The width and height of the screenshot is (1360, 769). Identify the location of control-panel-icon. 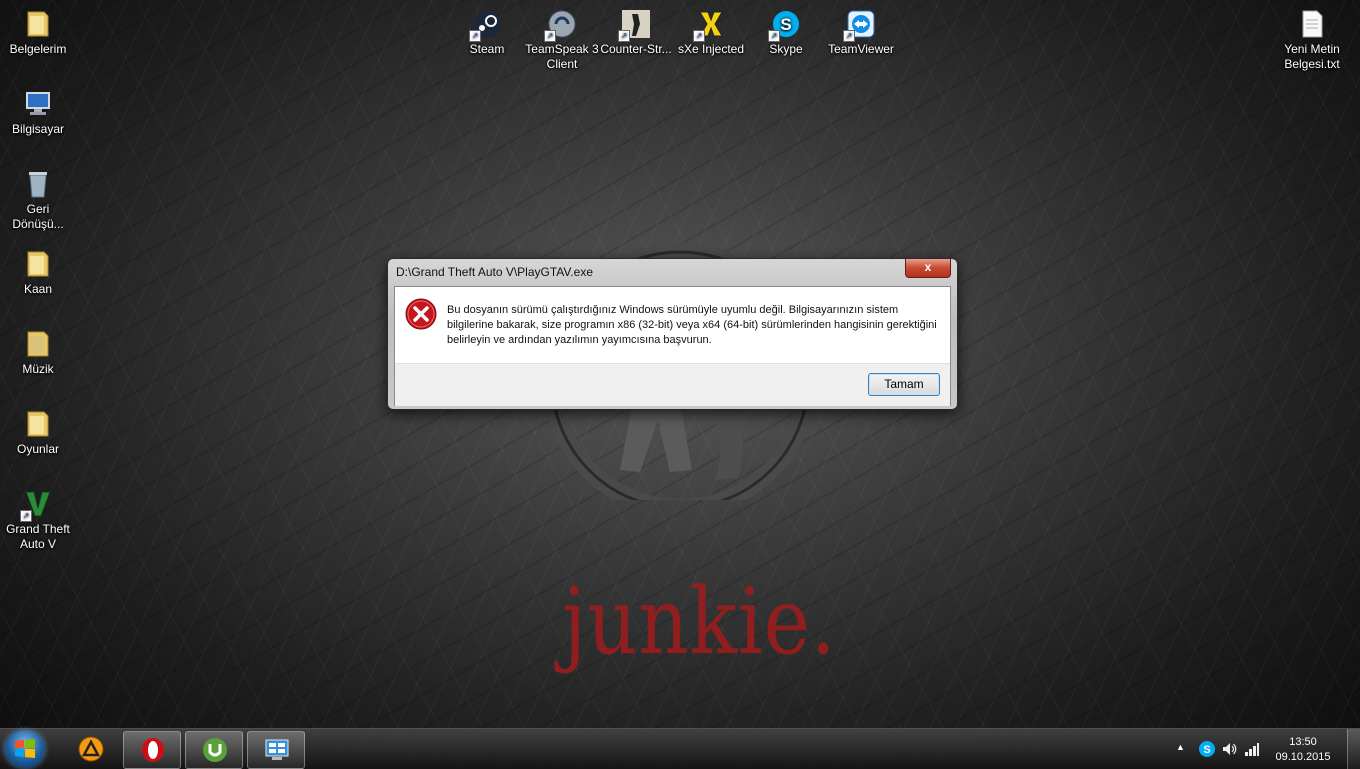
(277, 749).